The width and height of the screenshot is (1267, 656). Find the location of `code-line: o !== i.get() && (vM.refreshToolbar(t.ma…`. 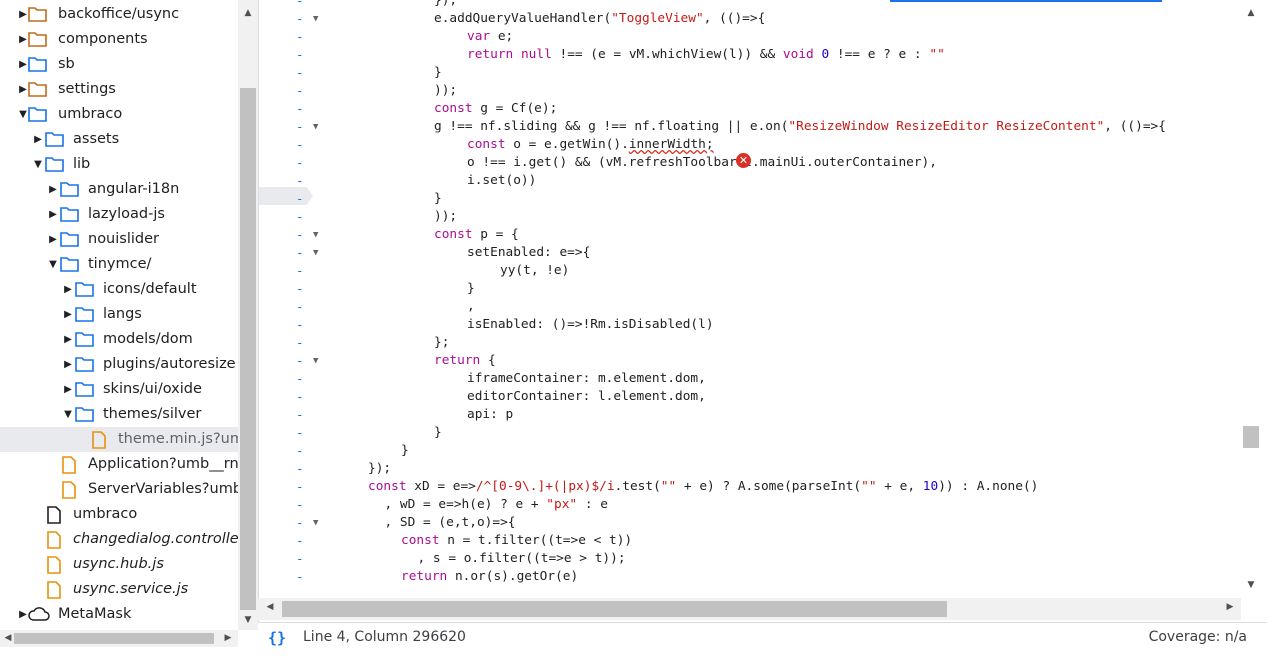

code-line: o !== i.get() && (vM.refreshToolbar(t.ma… is located at coordinates (702, 163).